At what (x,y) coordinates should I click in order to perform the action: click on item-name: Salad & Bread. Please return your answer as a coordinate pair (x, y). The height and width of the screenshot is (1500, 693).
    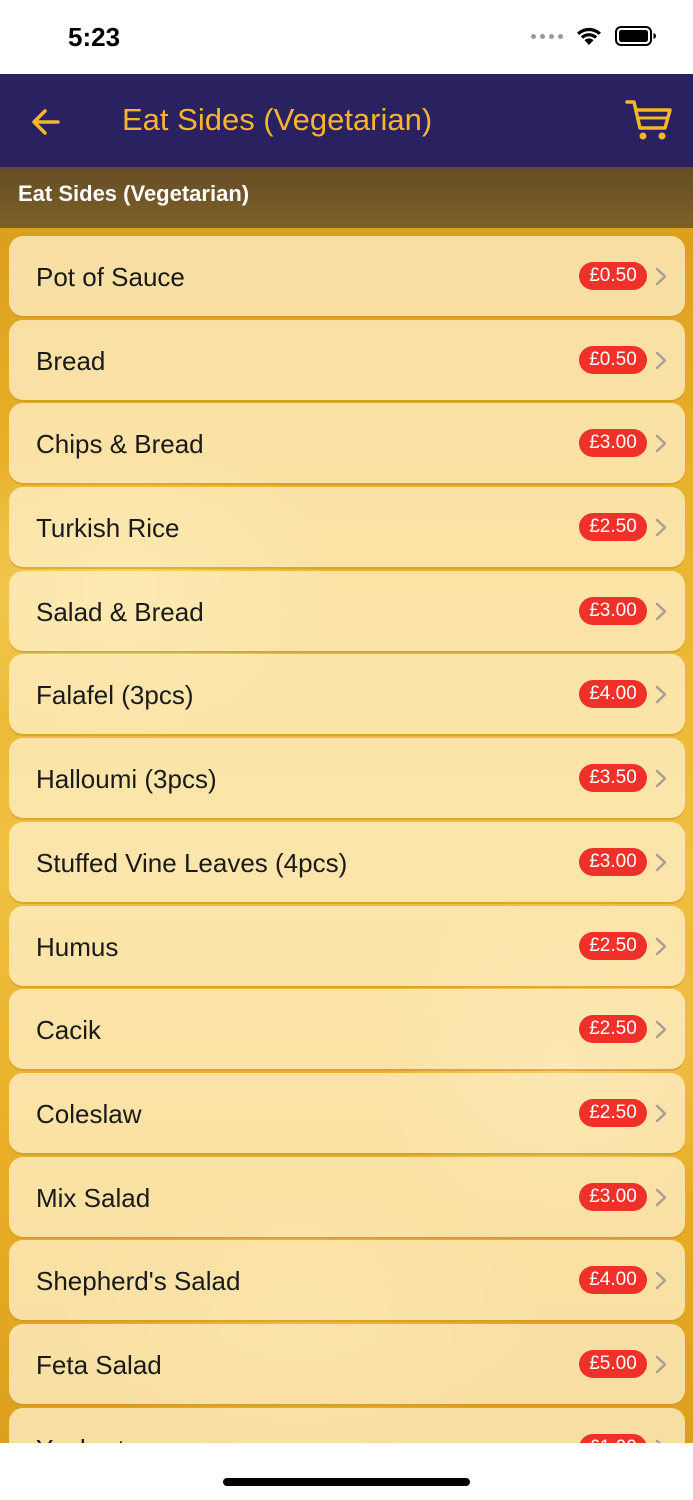
    Looking at the image, I should click on (120, 611).